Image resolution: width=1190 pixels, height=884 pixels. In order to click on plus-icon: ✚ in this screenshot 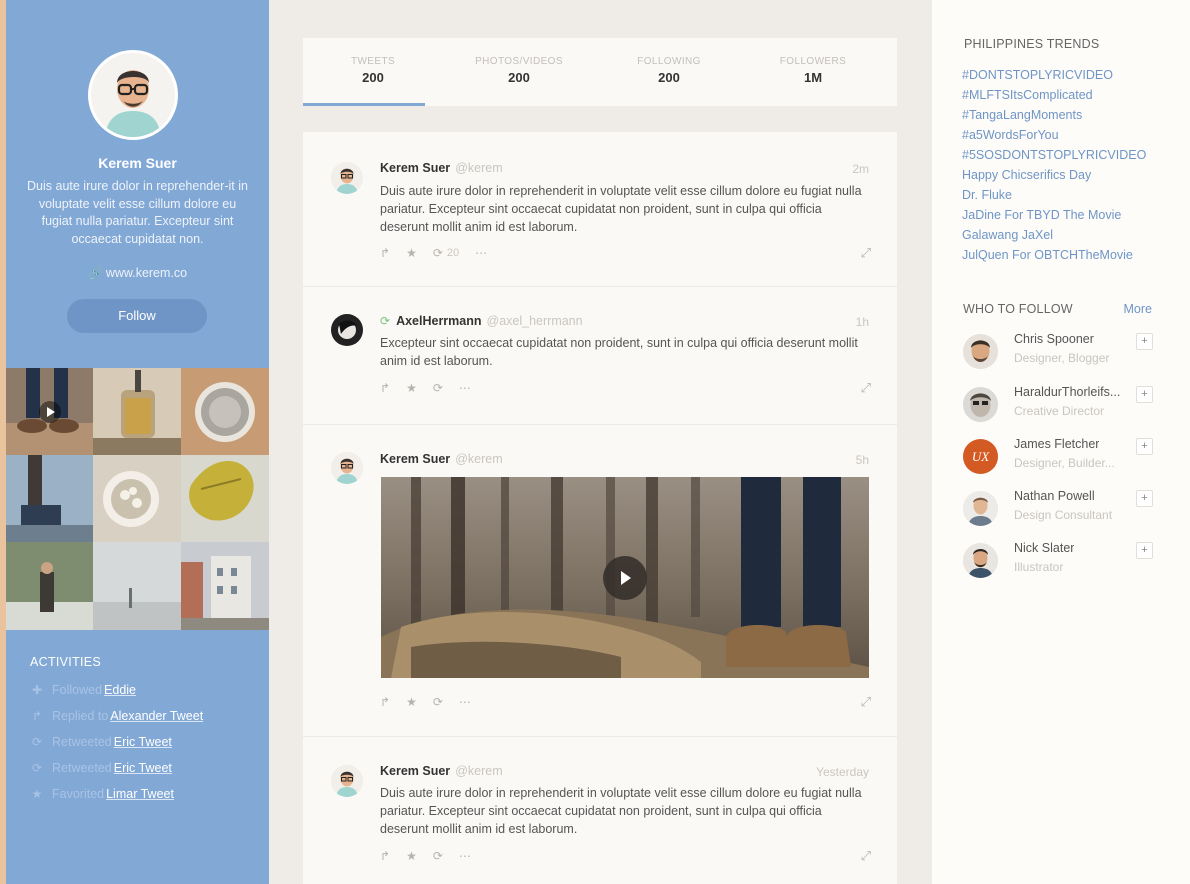, I will do `click(37, 690)`.